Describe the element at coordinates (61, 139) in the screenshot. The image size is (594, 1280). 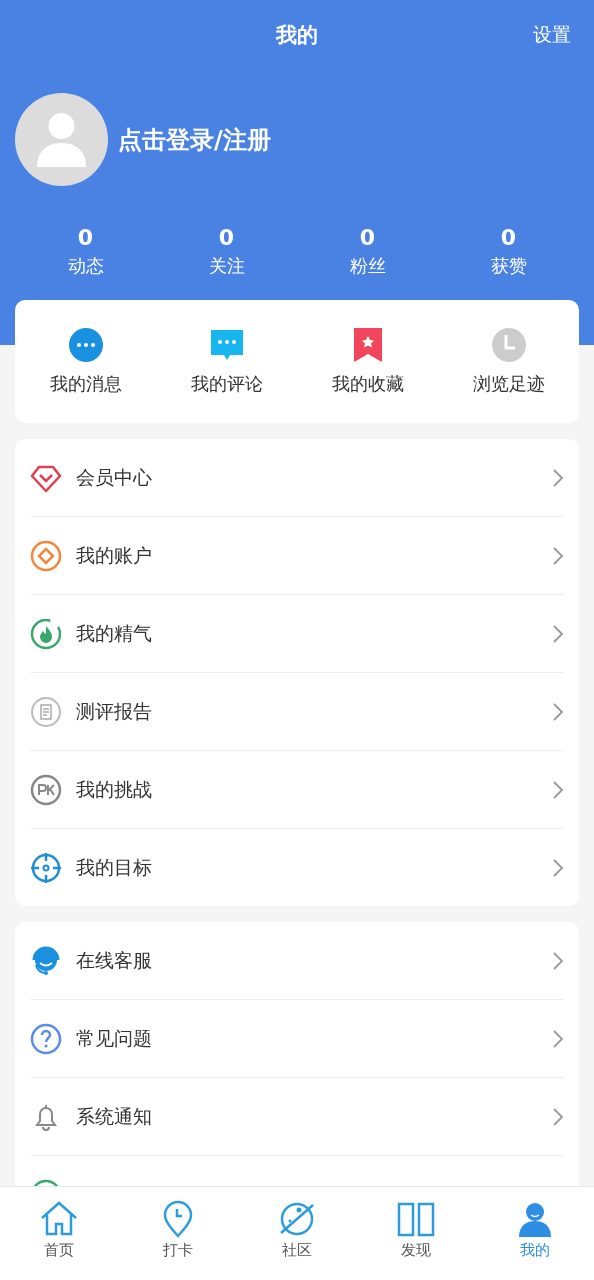
I see `avatar-icon` at that location.